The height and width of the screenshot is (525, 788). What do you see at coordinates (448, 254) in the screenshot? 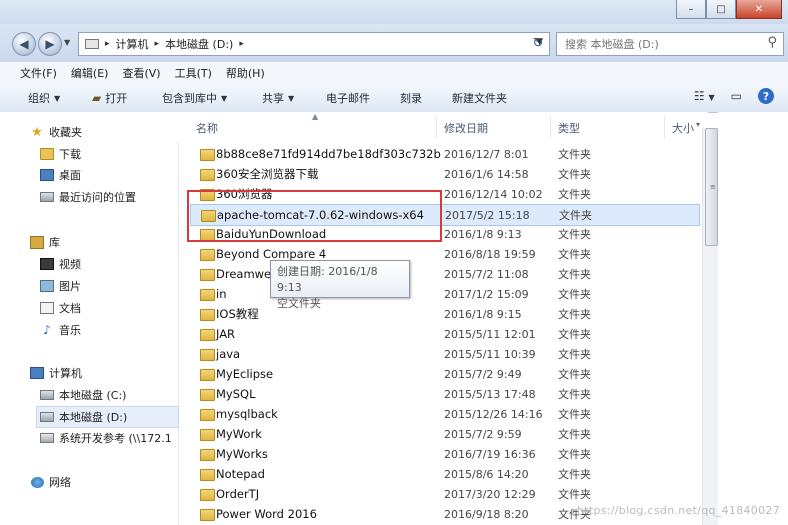
I see `table-row: Beyond Compare 4 2016/8/18 19:59 文件夹` at bounding box center [448, 254].